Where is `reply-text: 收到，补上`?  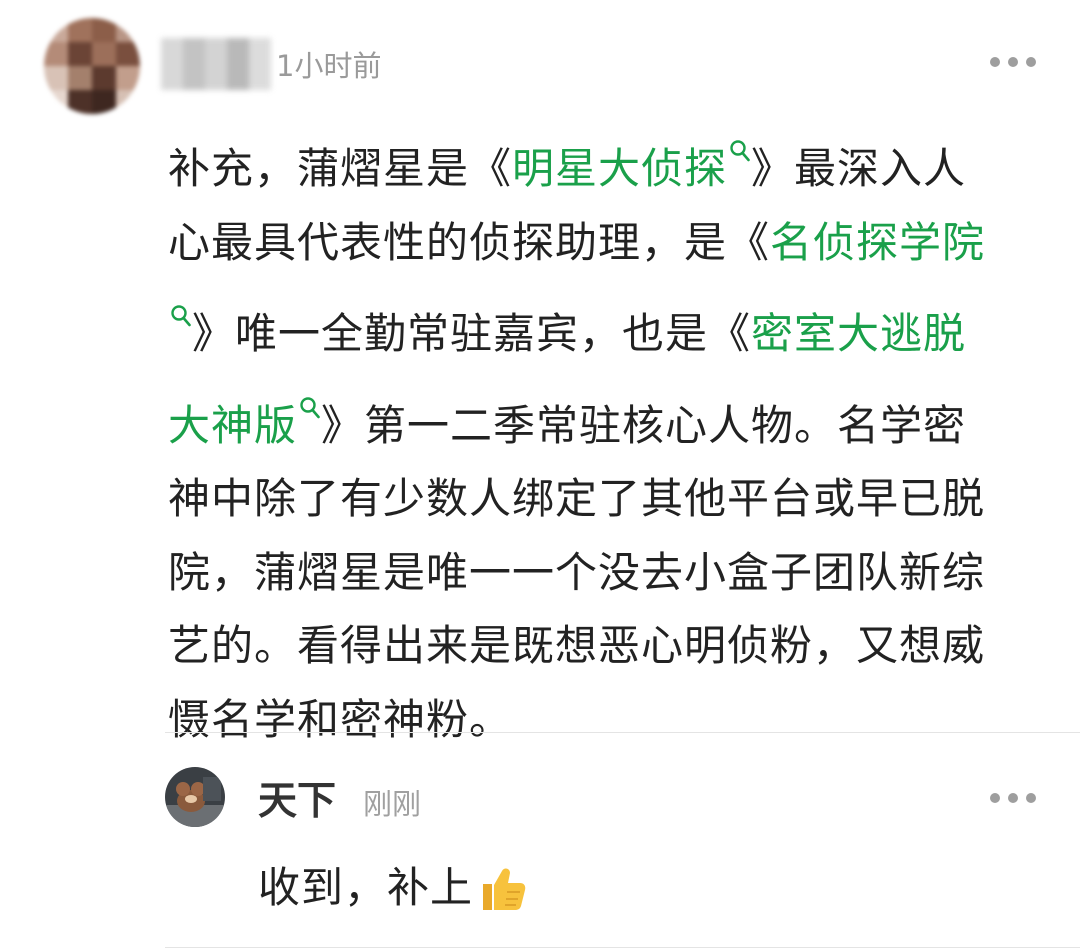 reply-text: 收到，补上 is located at coordinates (366, 887).